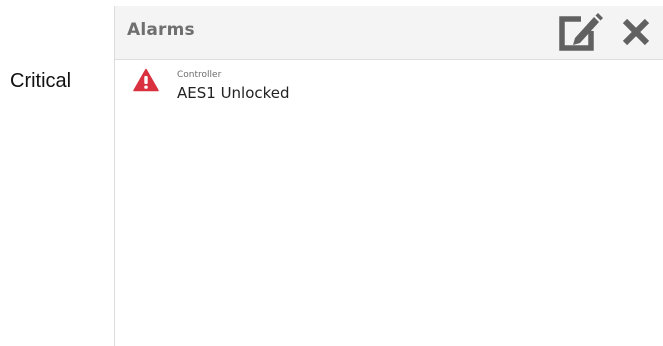 The image size is (663, 346). Describe the element at coordinates (41, 81) in the screenshot. I see `severity-label: Critical` at that location.